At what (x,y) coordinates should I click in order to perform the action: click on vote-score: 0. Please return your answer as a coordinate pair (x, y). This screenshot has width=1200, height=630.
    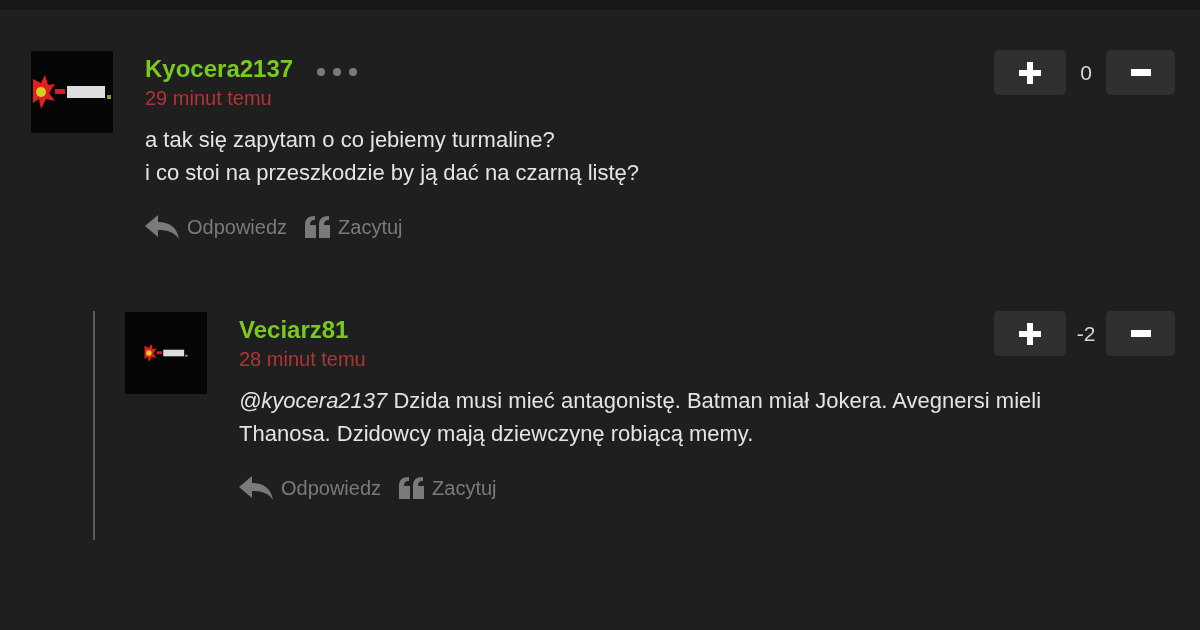
    Looking at the image, I should click on (1086, 72).